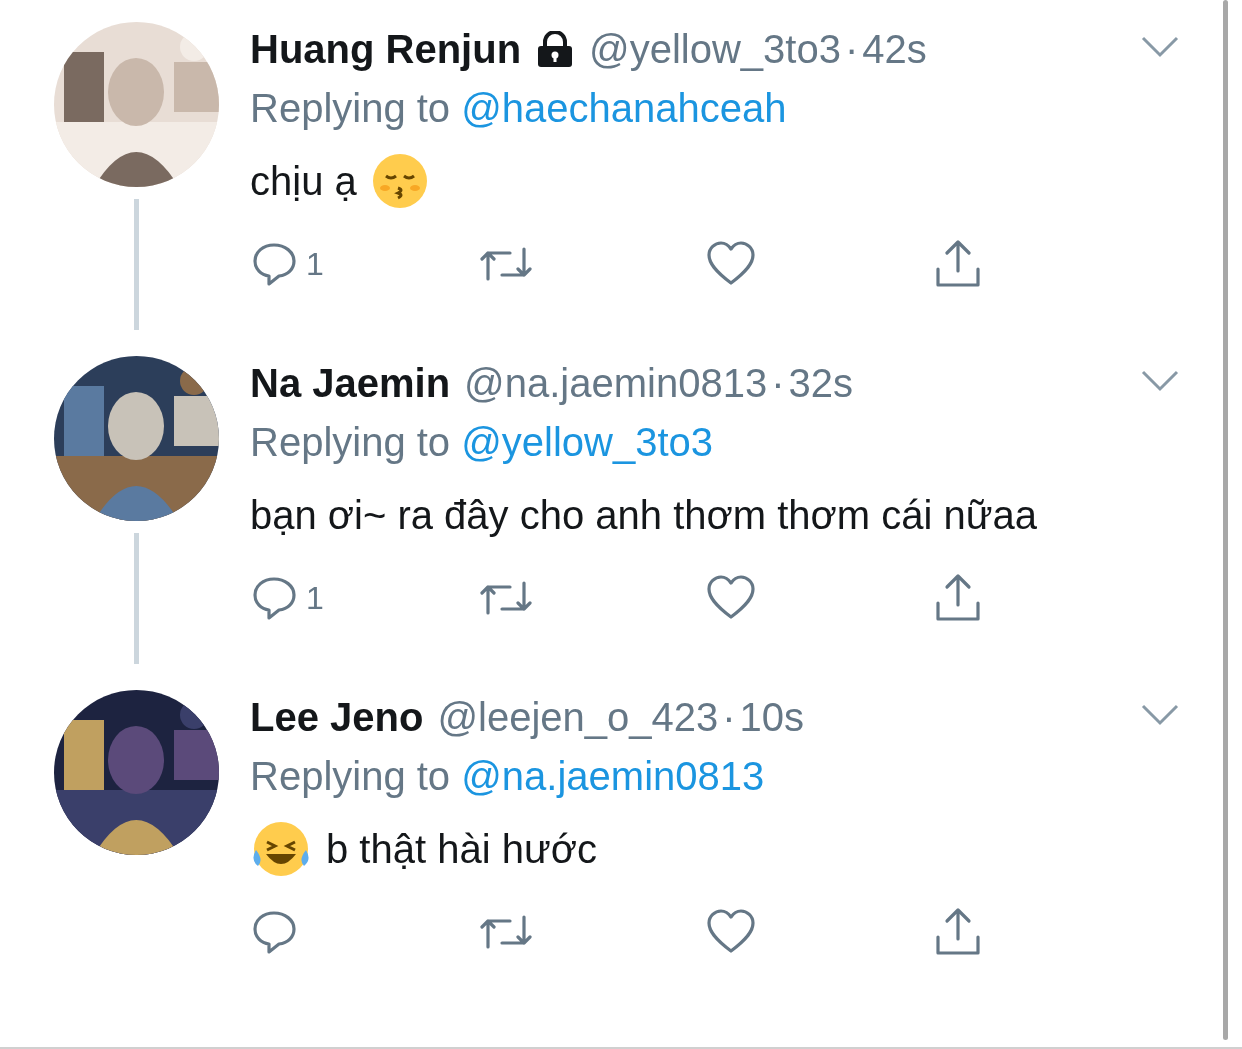 The image size is (1242, 1049). I want to click on kissing-face-icon, so click(399, 181).